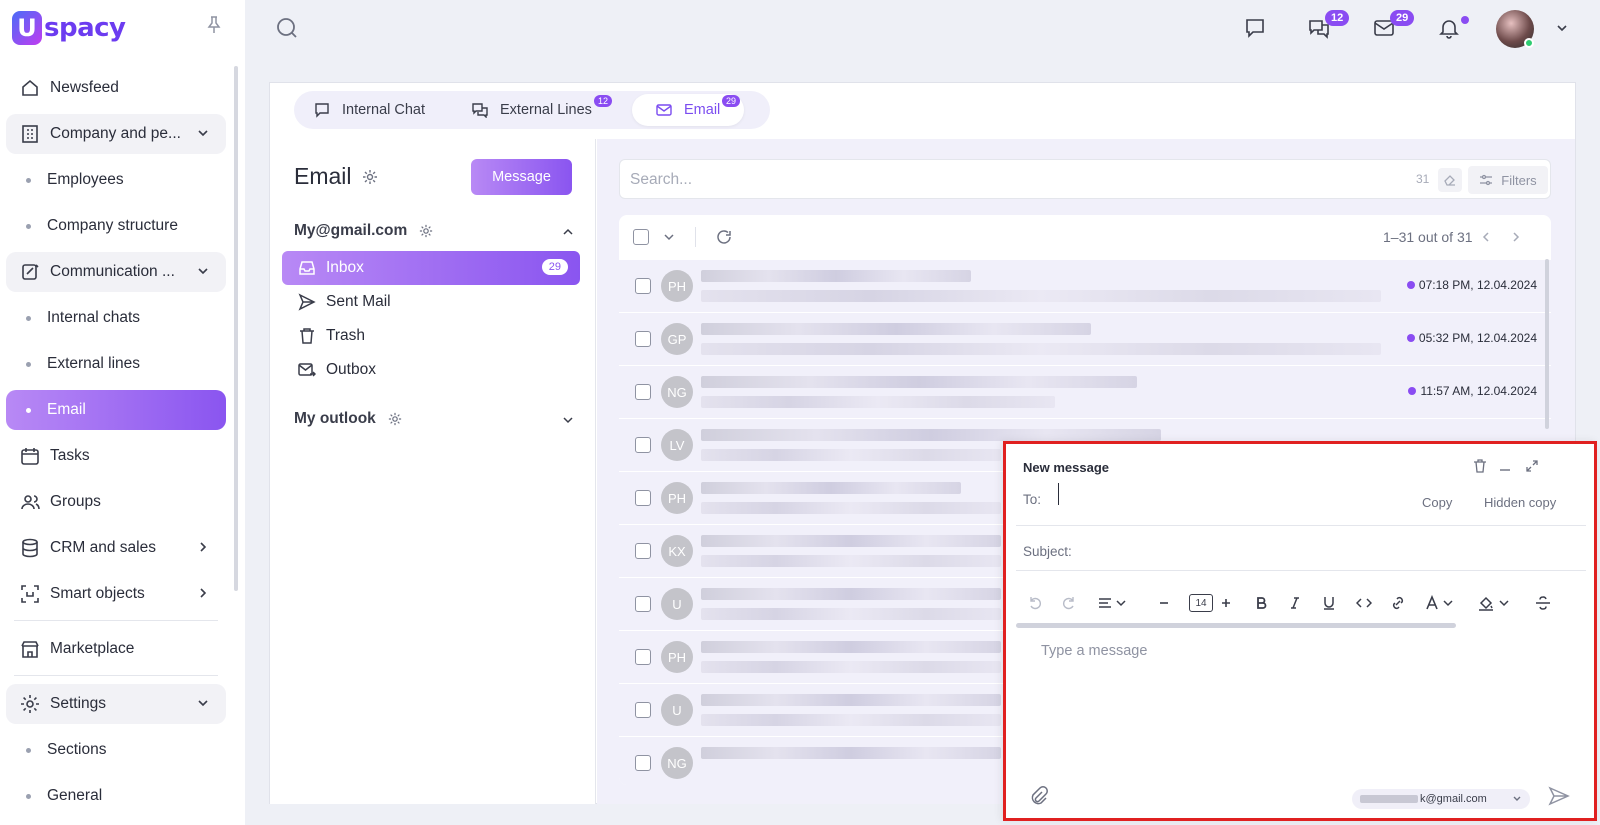  Describe the element at coordinates (116, 796) in the screenshot. I see `sidebar-item-general: General` at that location.